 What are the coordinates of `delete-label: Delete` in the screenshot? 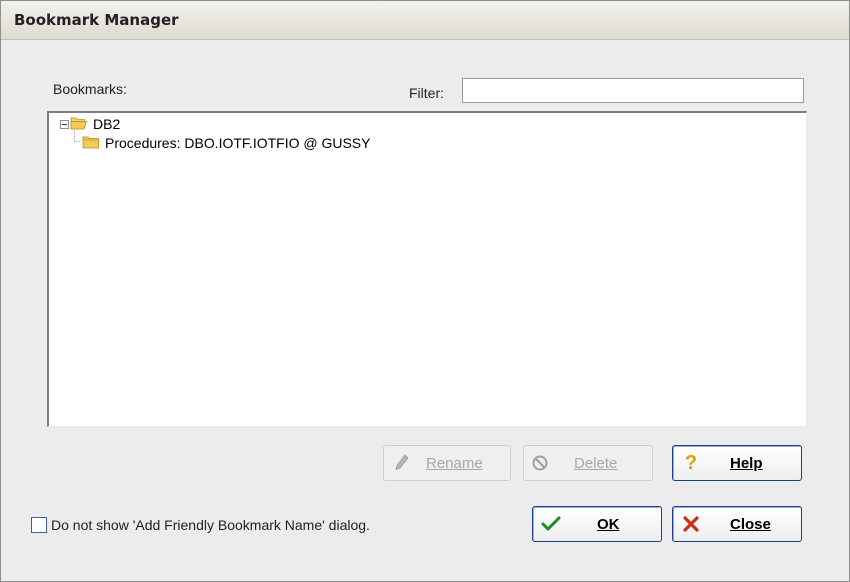 It's located at (596, 463).